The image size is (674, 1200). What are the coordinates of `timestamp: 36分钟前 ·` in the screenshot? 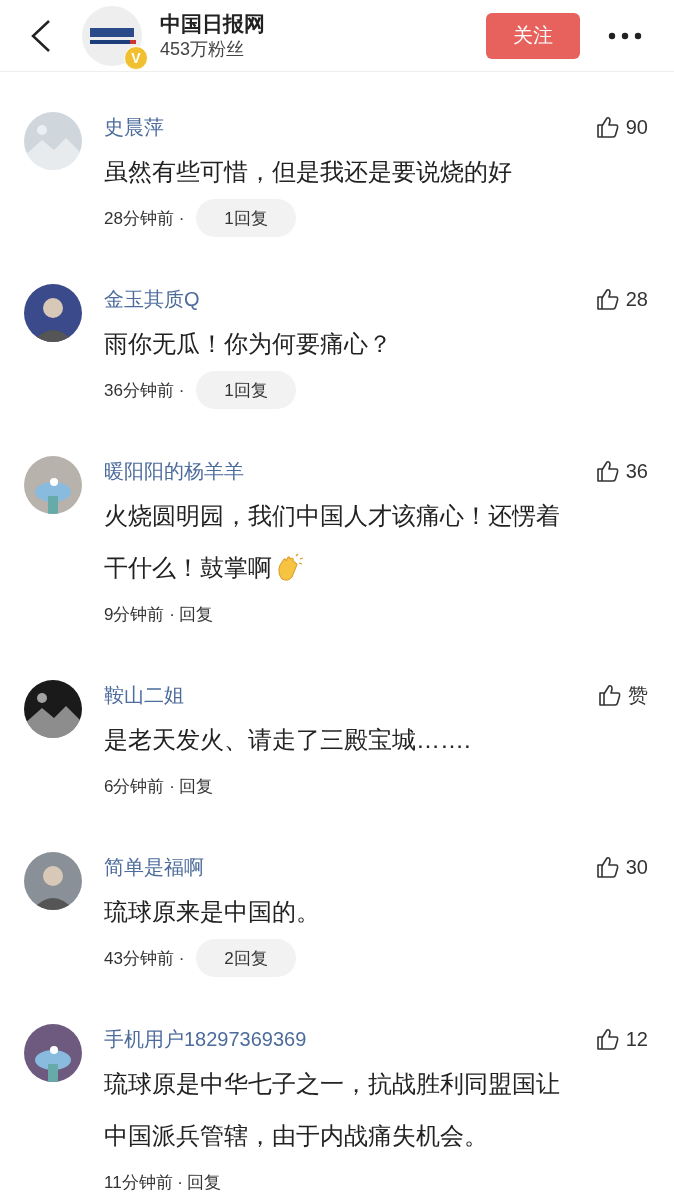 It's located at (144, 390).